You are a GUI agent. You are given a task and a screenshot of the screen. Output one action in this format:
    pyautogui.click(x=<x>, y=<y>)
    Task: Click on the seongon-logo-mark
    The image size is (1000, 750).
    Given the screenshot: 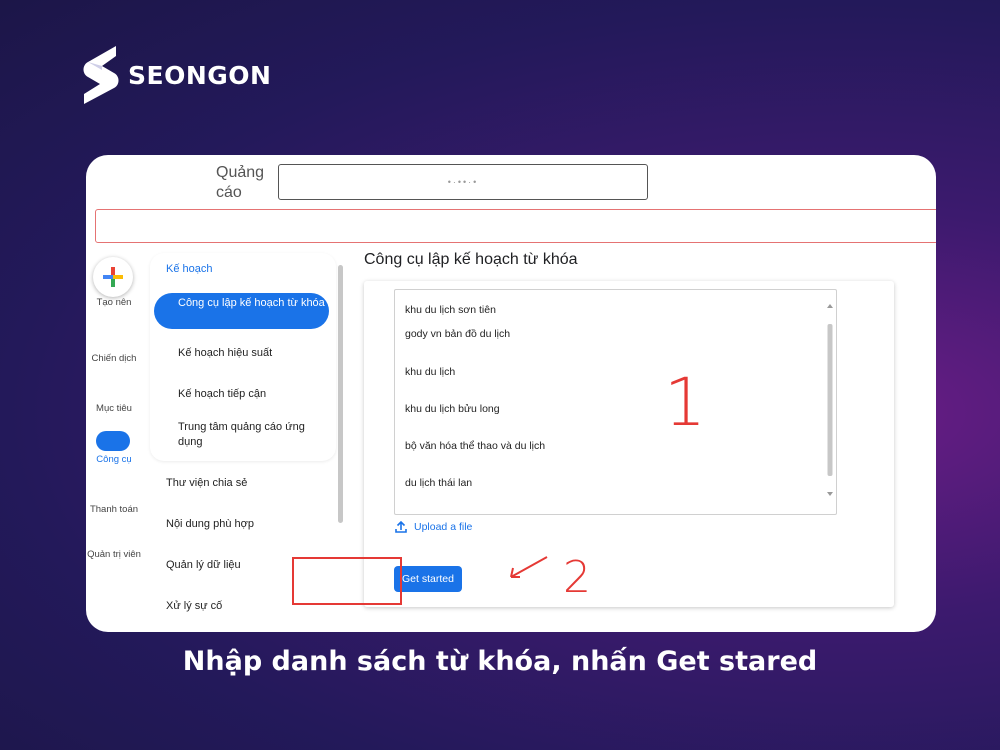 What is the action you would take?
    pyautogui.click(x=101, y=75)
    